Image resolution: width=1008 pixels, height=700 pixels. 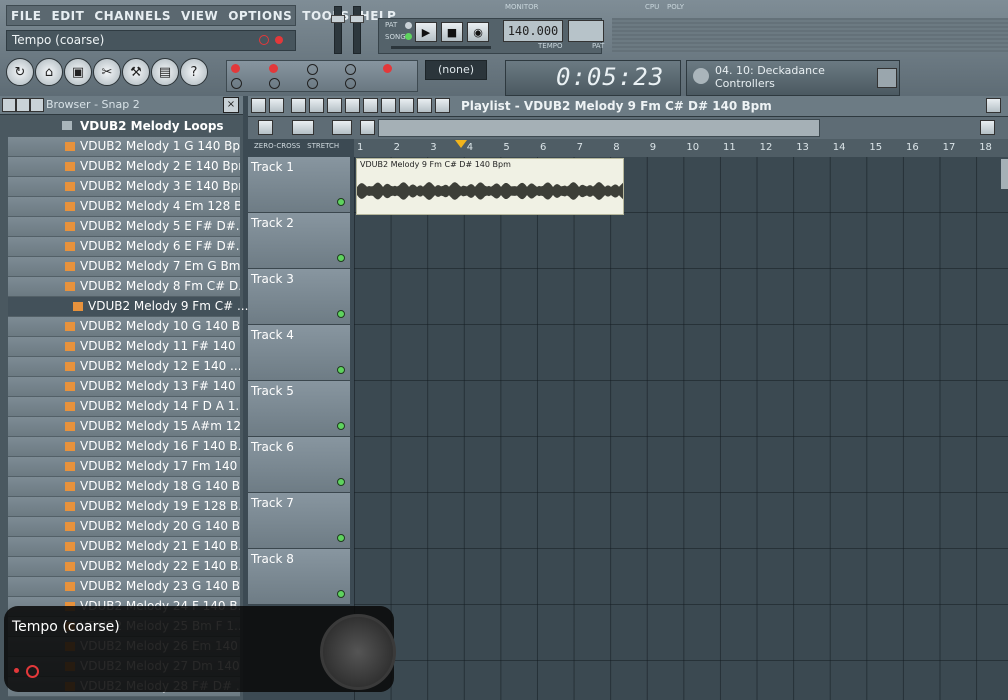 I want to click on track-header: Track 5, so click(x=299, y=409).